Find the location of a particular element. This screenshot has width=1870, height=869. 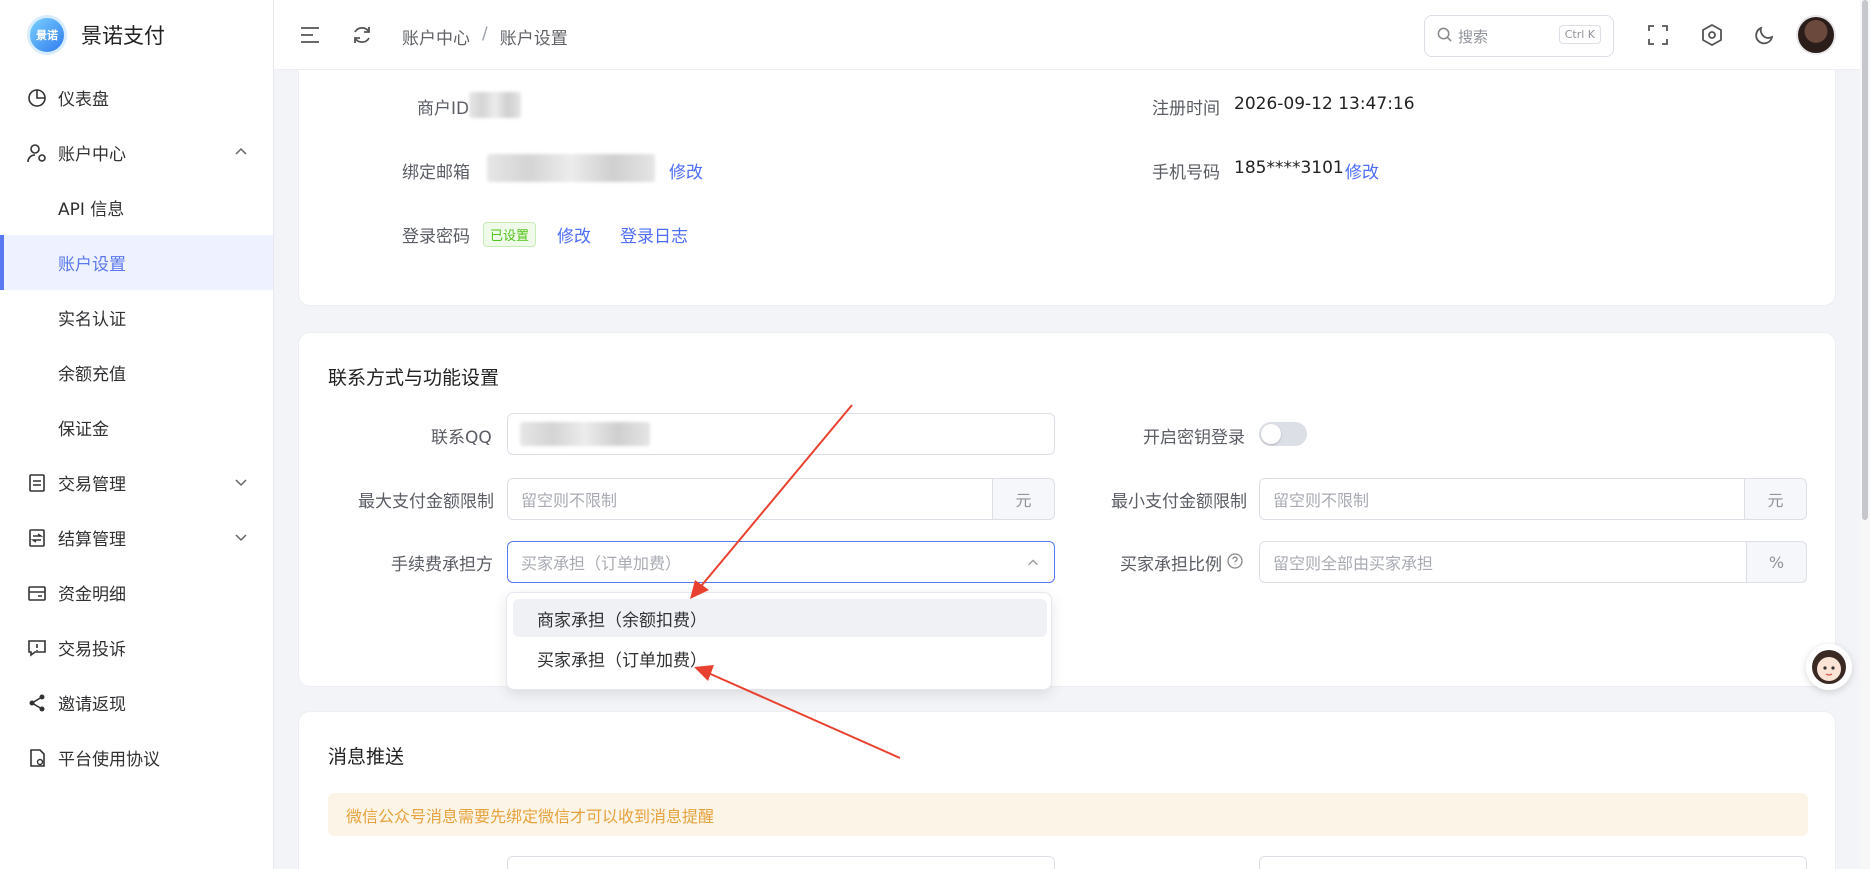

fee-payer-select: 买家承担（订单加费） is located at coordinates (781, 562).